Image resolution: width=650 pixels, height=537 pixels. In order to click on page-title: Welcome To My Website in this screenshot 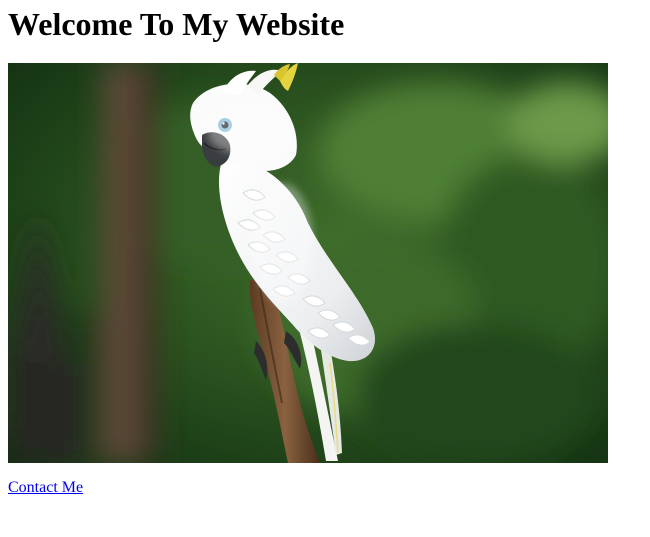, I will do `click(176, 24)`.